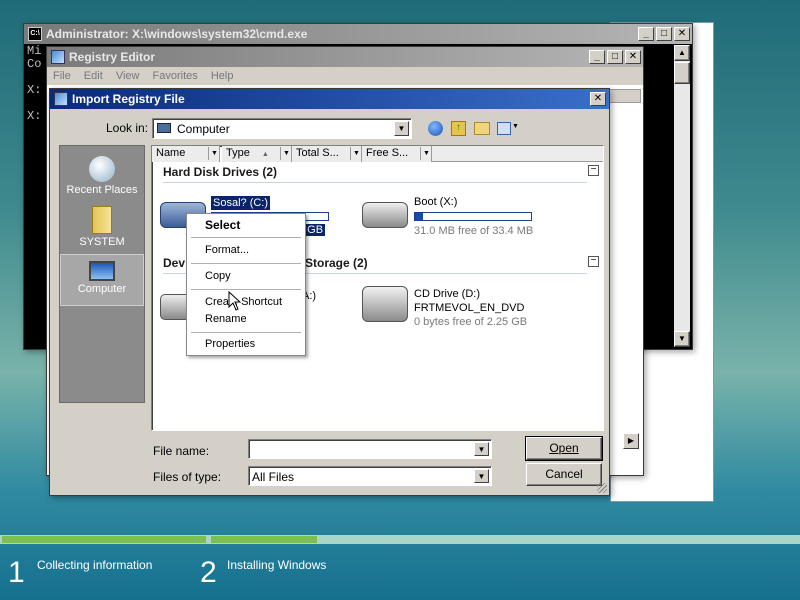  Describe the element at coordinates (435, 202) in the screenshot. I see `drive-x-name: Boot (X:)` at that location.